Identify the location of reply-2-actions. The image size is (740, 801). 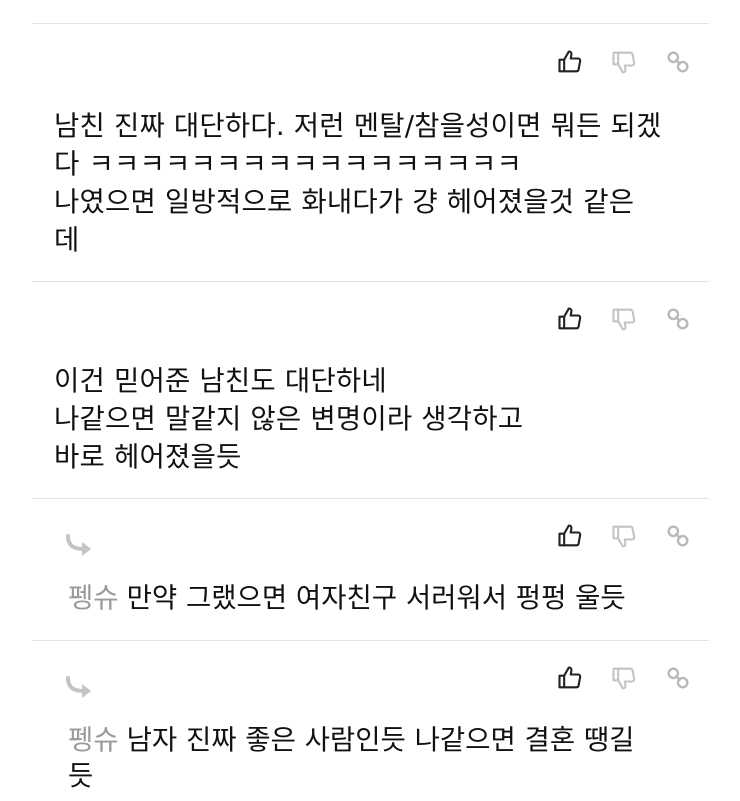
(624, 678).